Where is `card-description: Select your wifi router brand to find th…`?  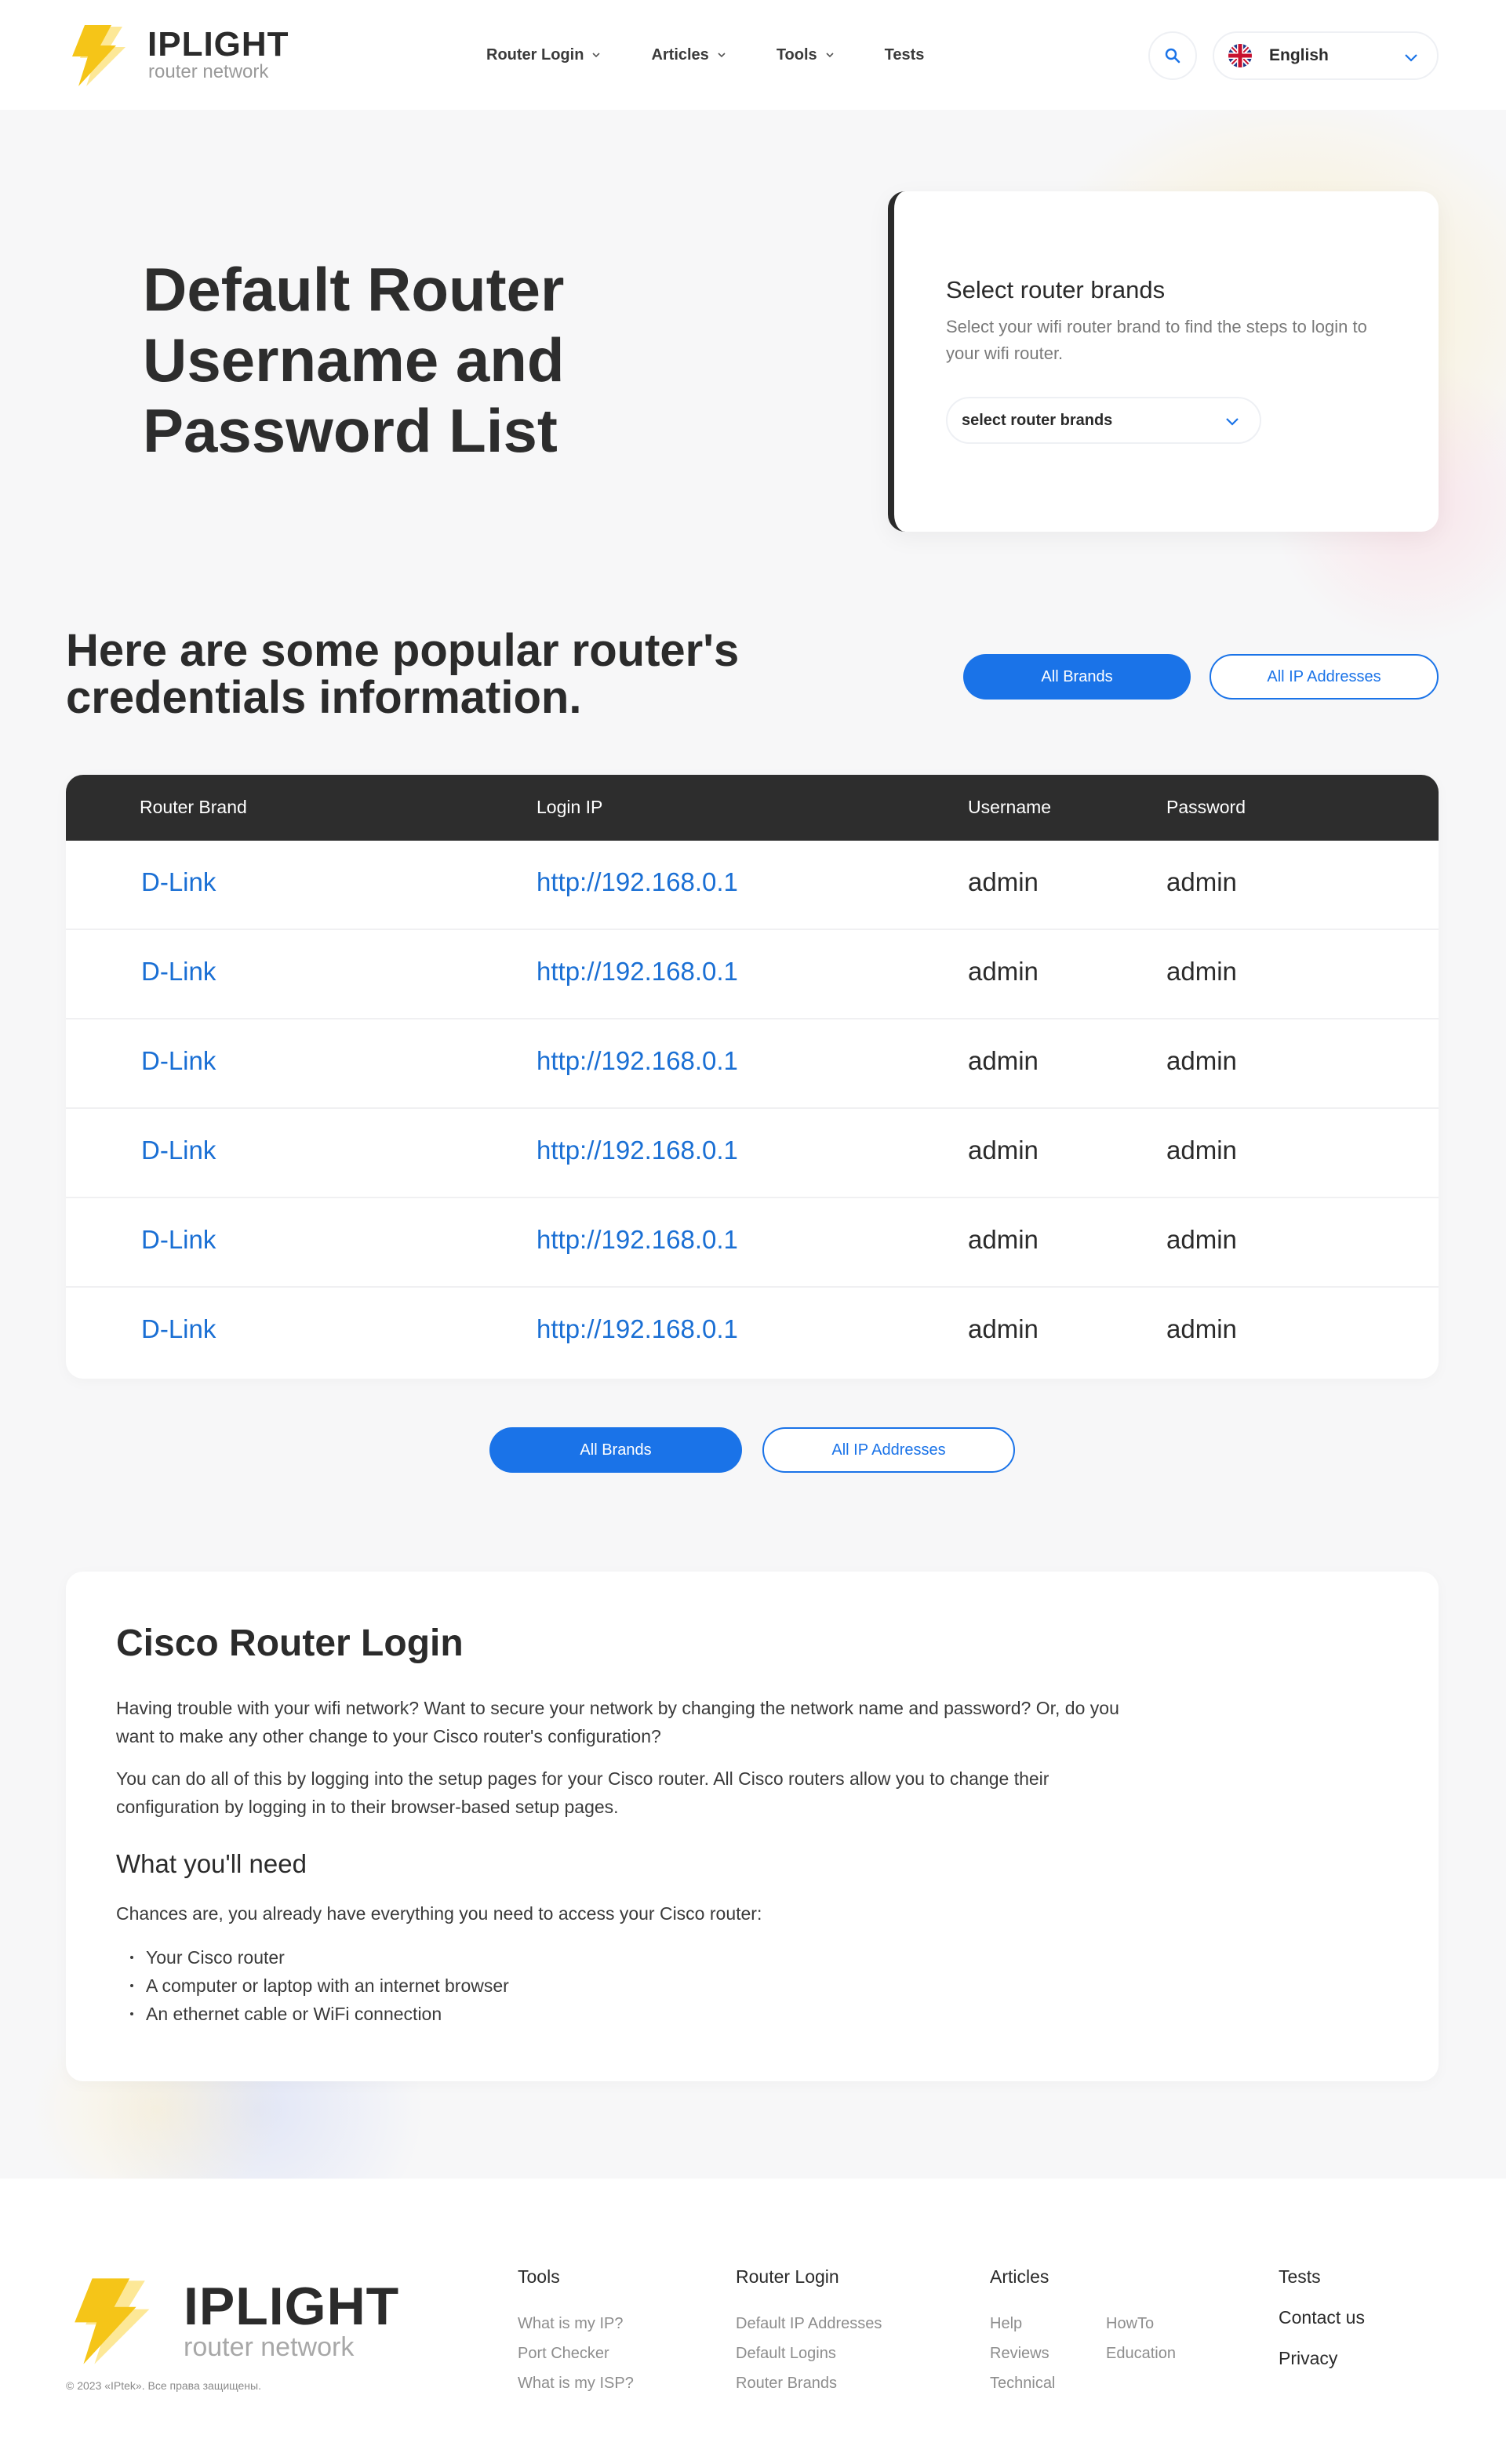
card-description: Select your wifi router brand to find th… is located at coordinates (1156, 340).